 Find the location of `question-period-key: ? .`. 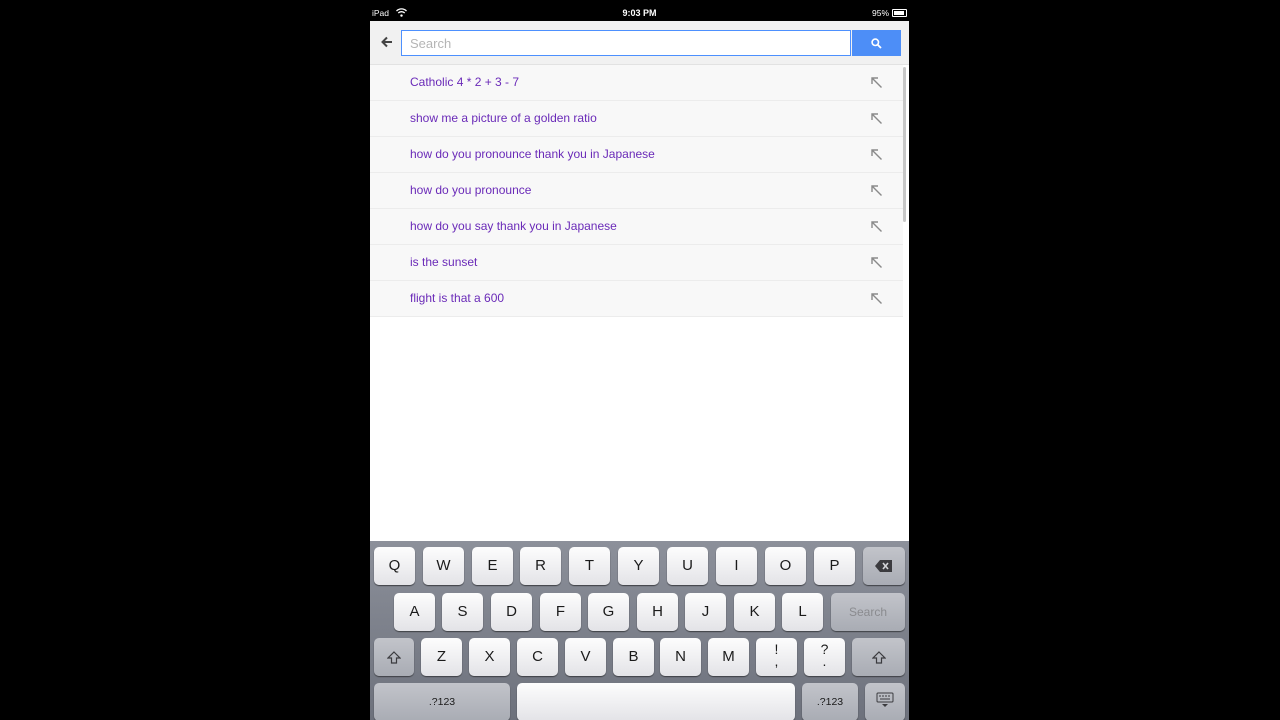

question-period-key: ? . is located at coordinates (824, 657).